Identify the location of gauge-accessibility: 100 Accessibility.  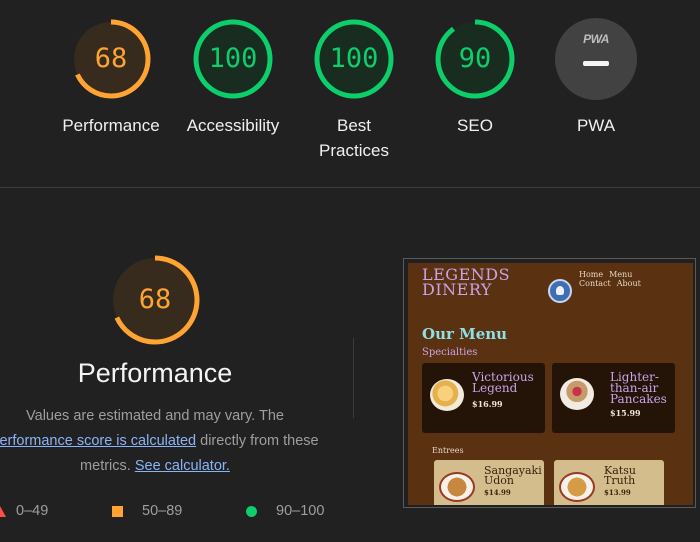
(233, 78).